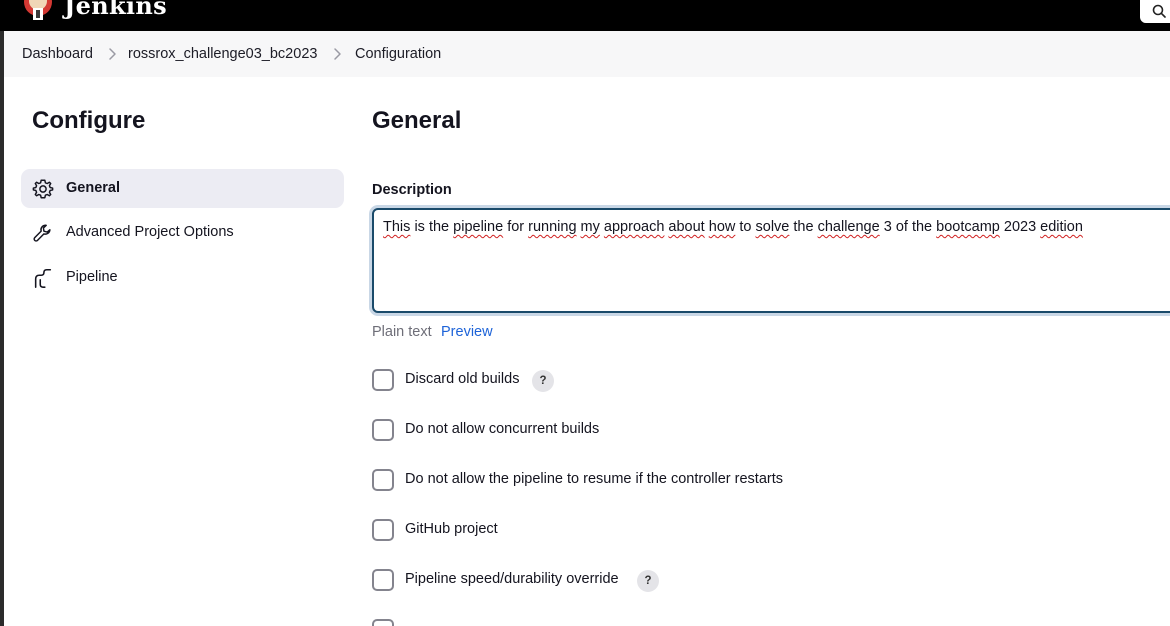 The image size is (1170, 626). I want to click on description-label: Description, so click(412, 190).